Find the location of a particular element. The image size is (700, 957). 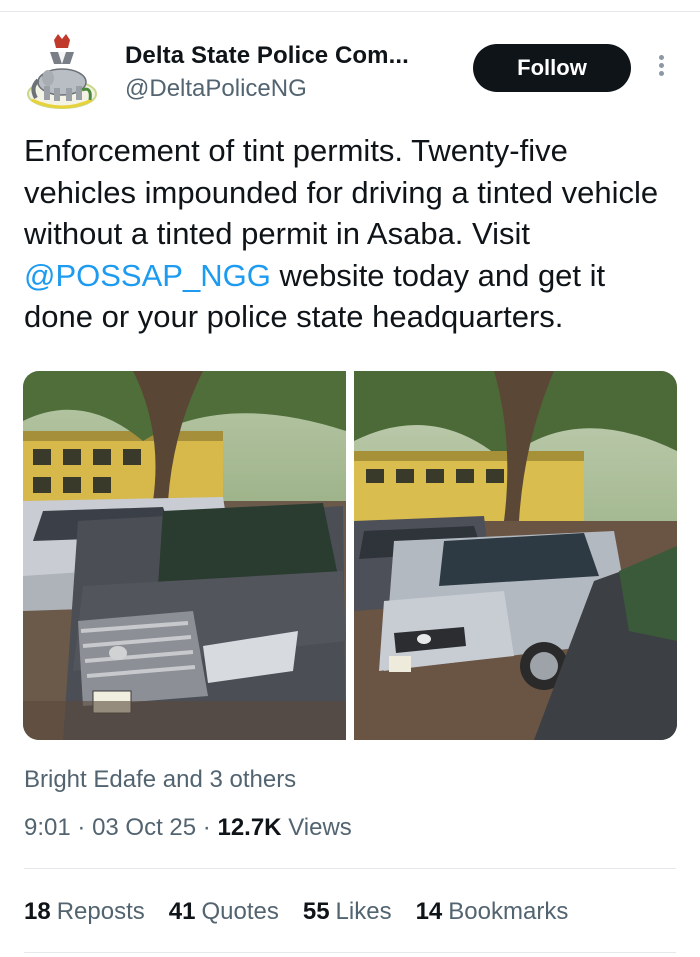

likes-label: Likes is located at coordinates (363, 911).